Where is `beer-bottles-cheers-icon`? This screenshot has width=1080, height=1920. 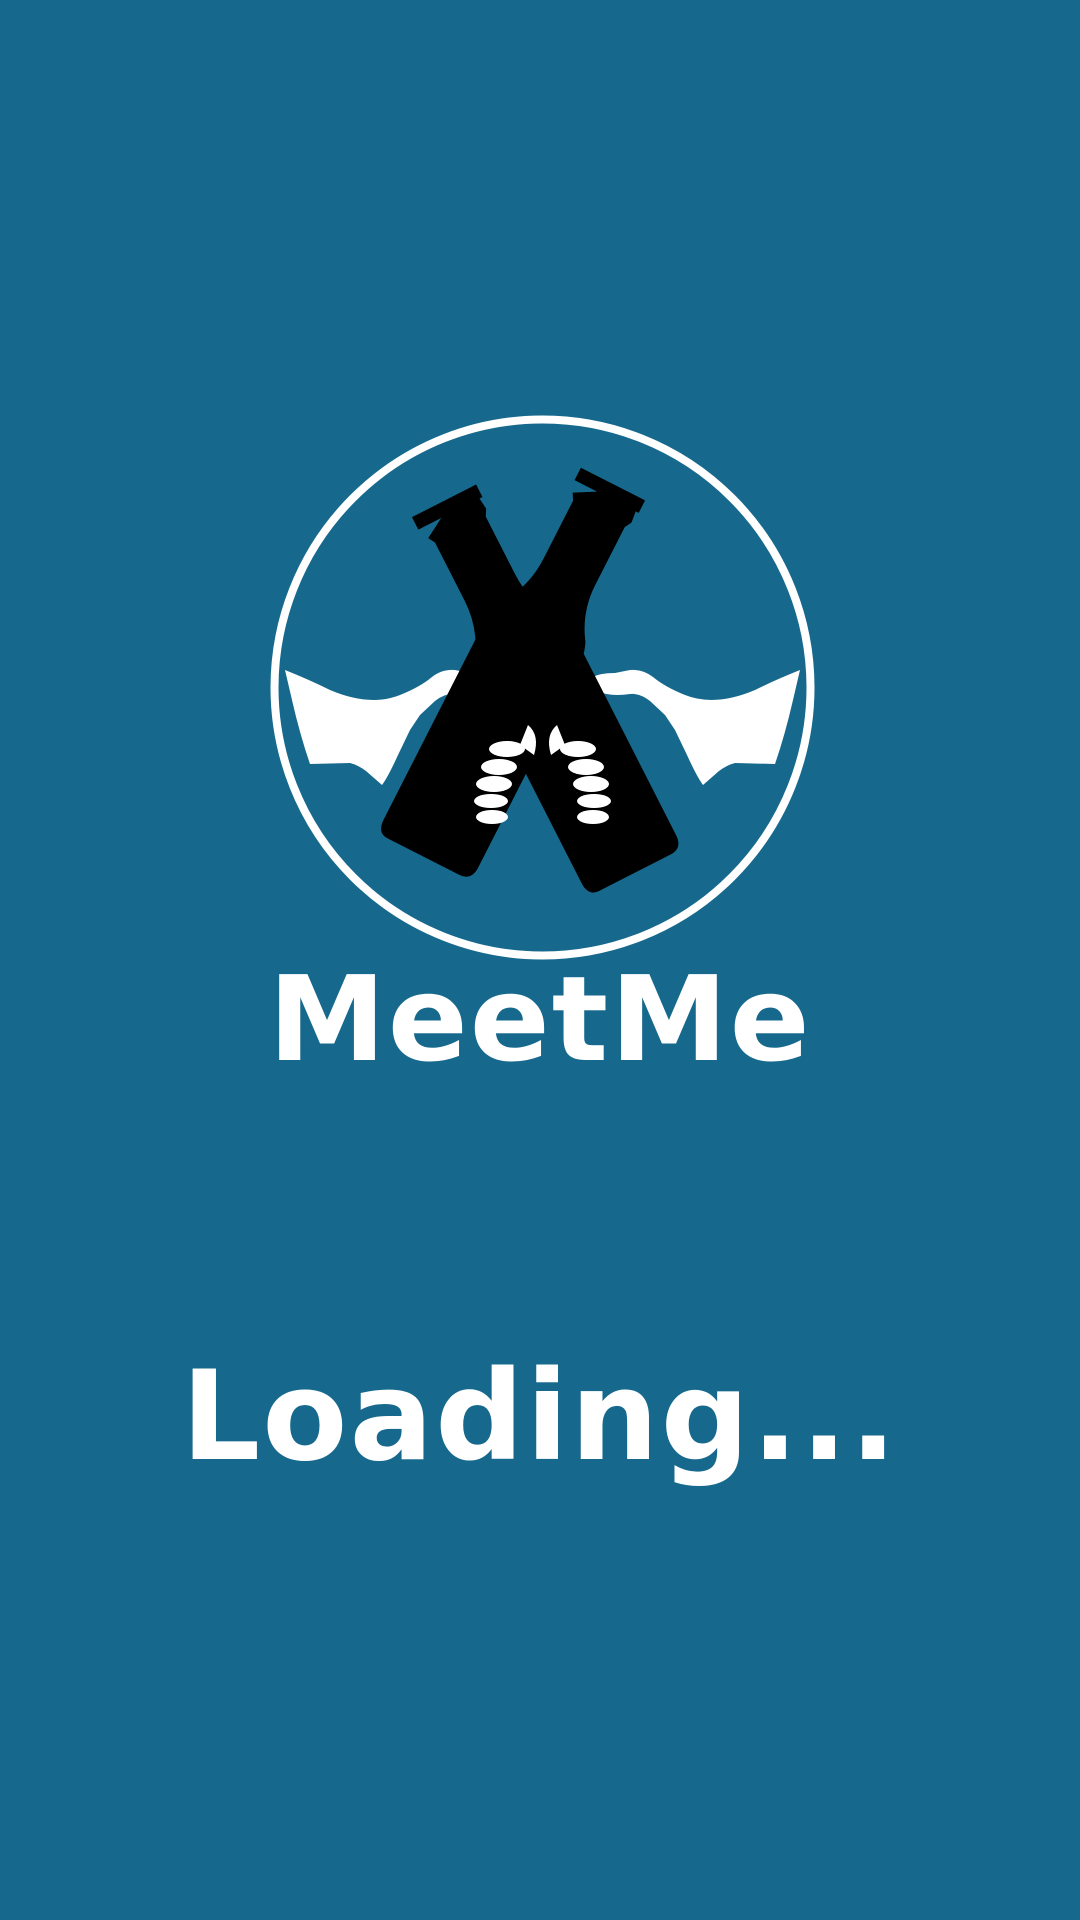
beer-bottles-cheers-icon is located at coordinates (542, 687).